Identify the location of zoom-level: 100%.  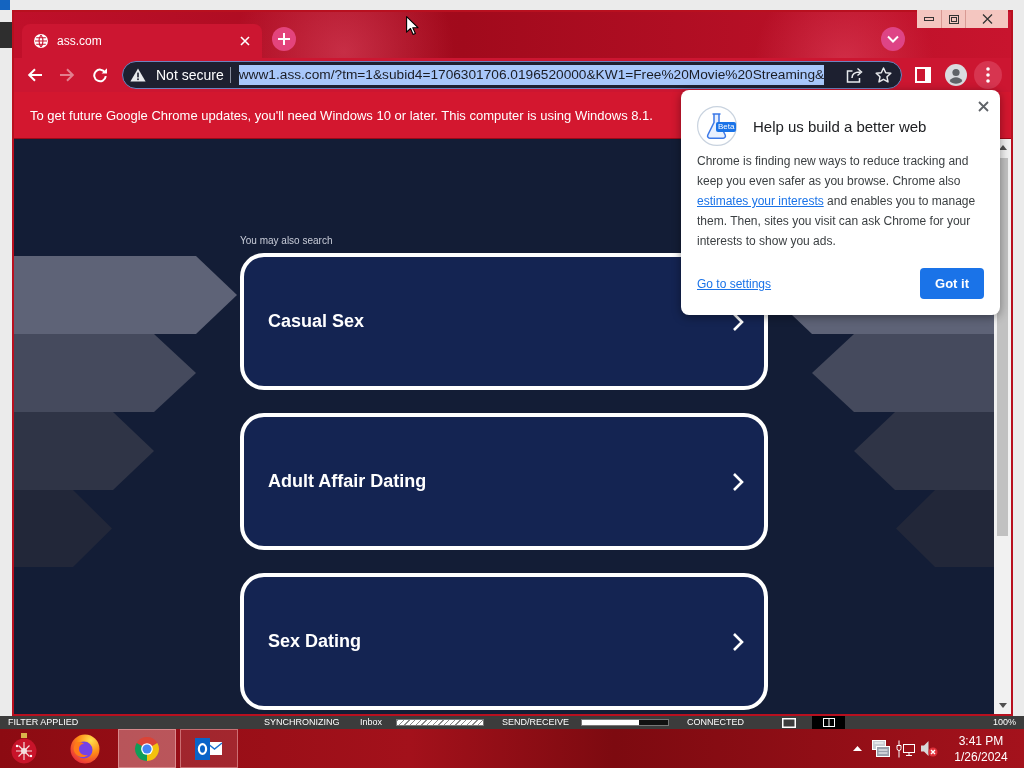
(1004, 722).